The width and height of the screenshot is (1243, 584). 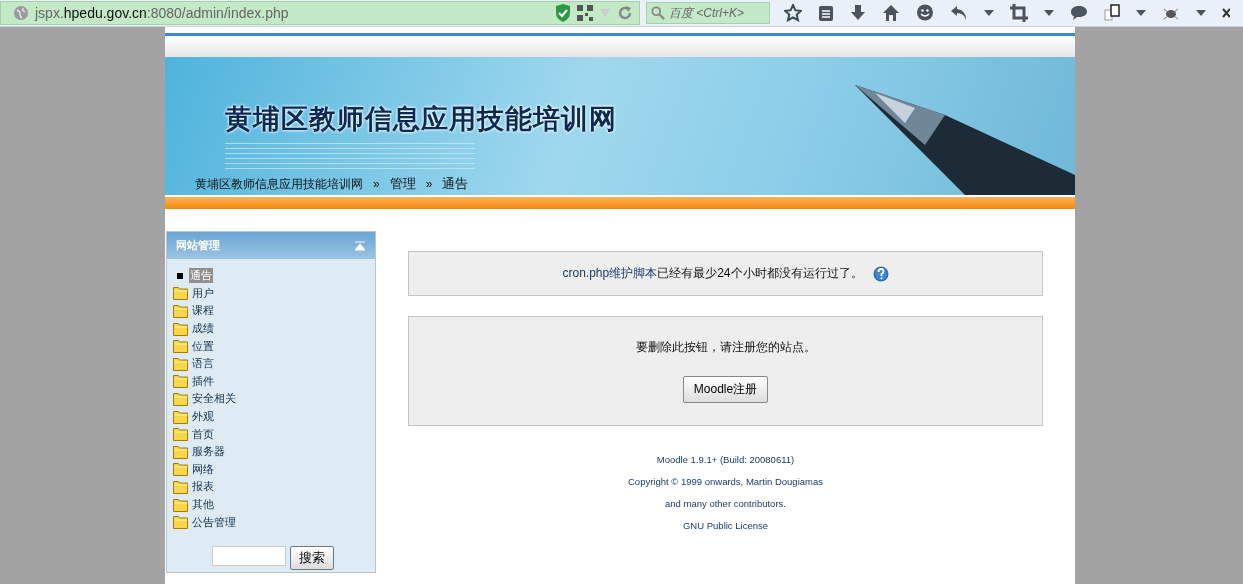 What do you see at coordinates (203, 381) in the screenshot?
I see `admin-menu-item: 插件` at bounding box center [203, 381].